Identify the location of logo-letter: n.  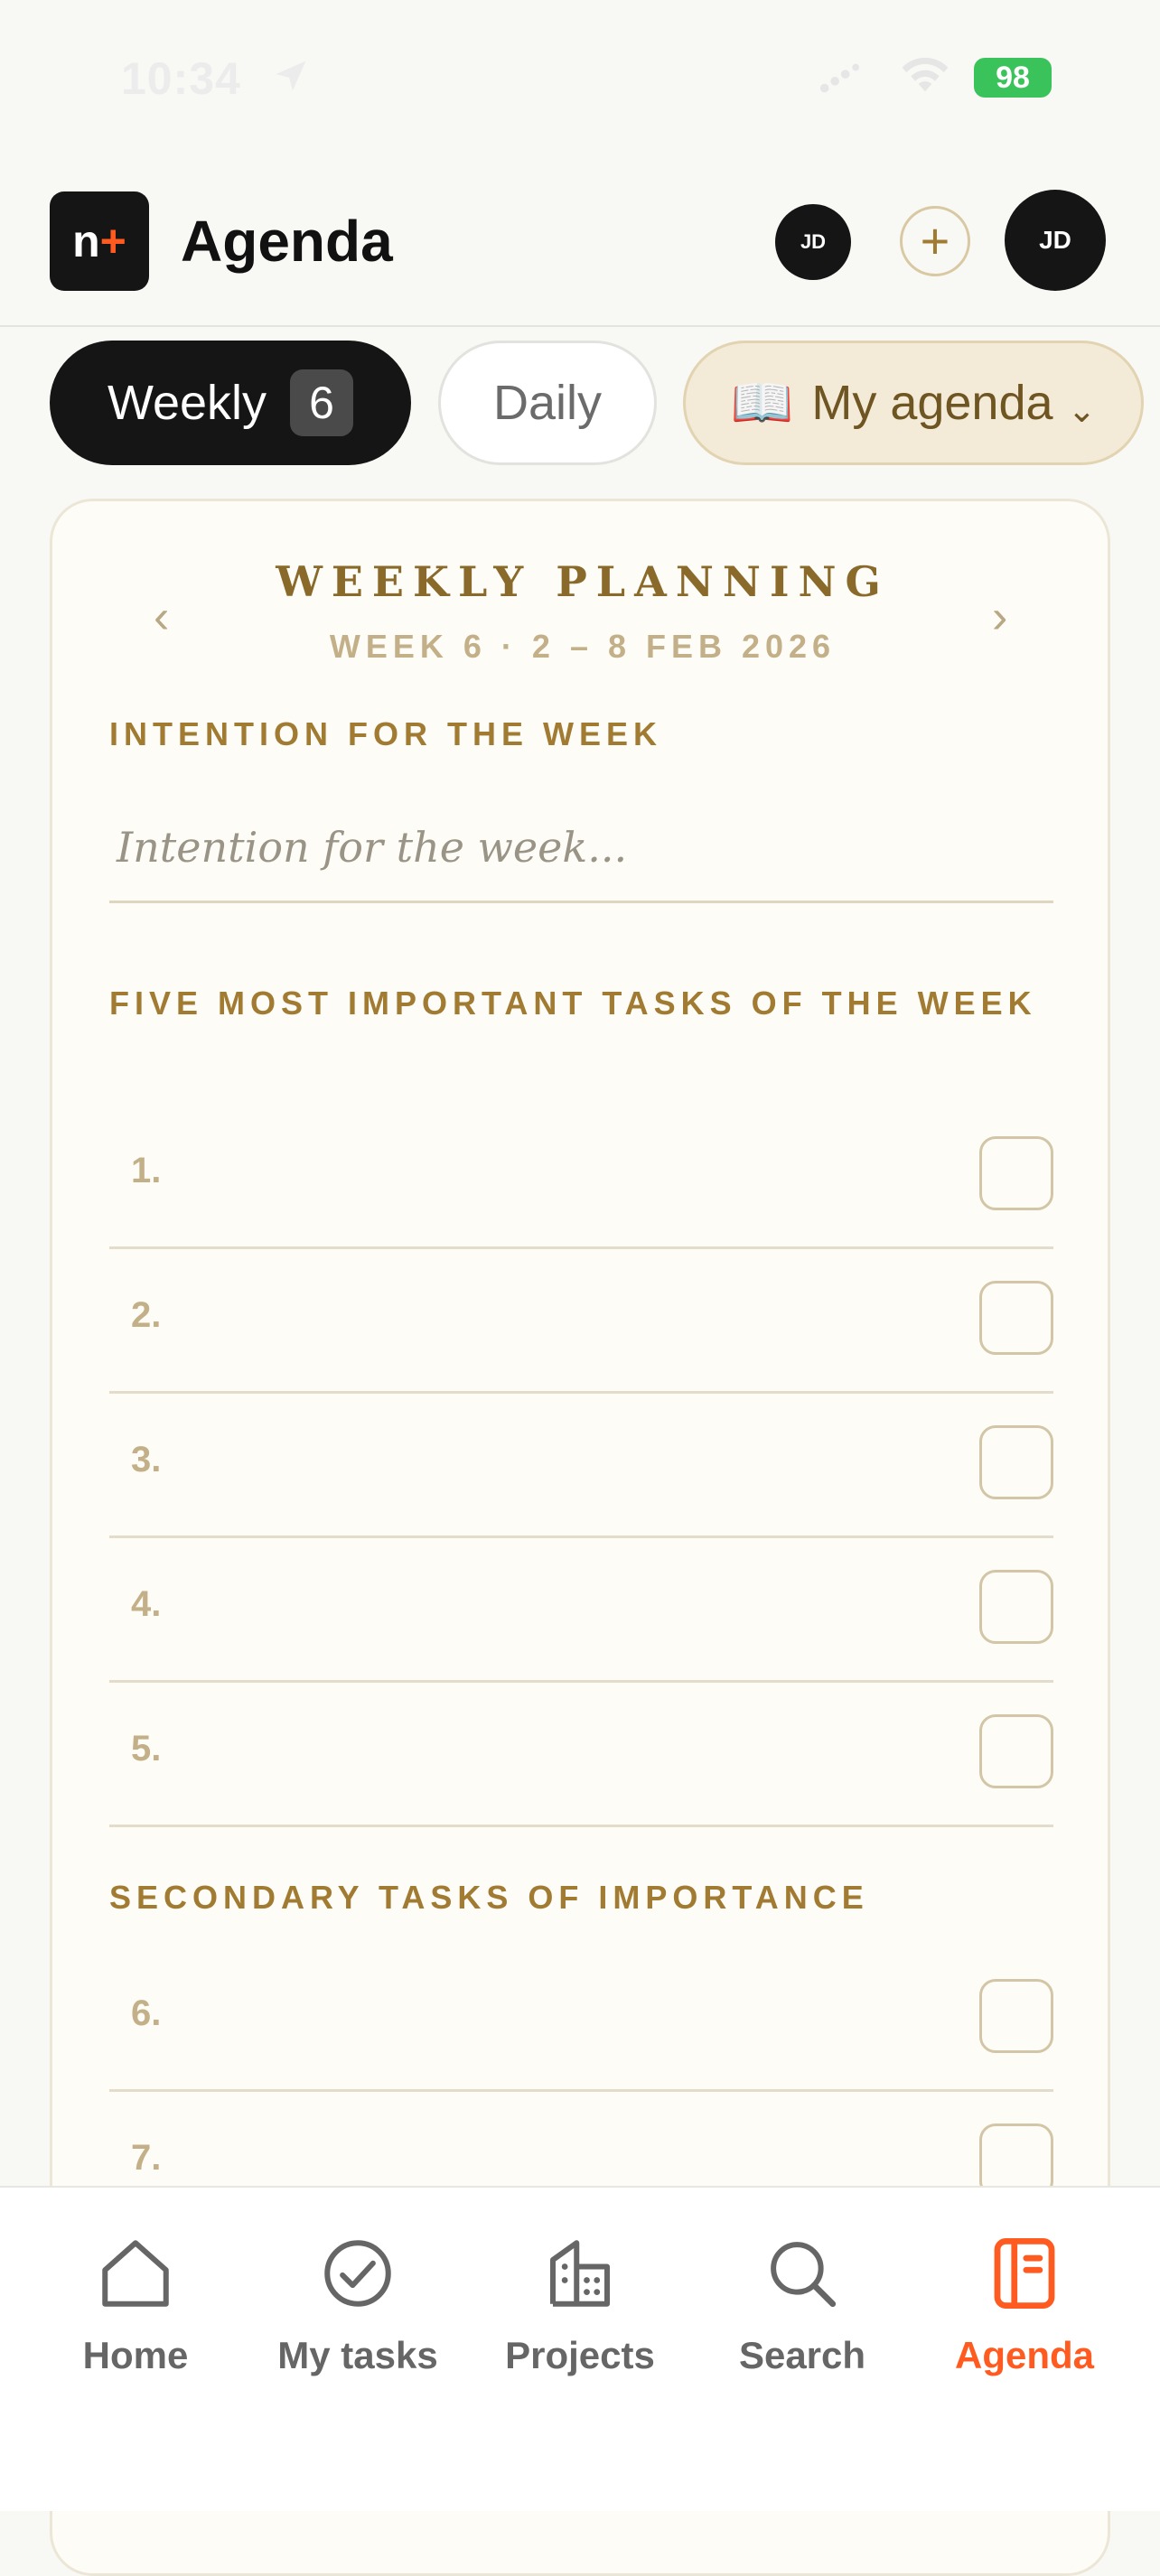
(86, 241).